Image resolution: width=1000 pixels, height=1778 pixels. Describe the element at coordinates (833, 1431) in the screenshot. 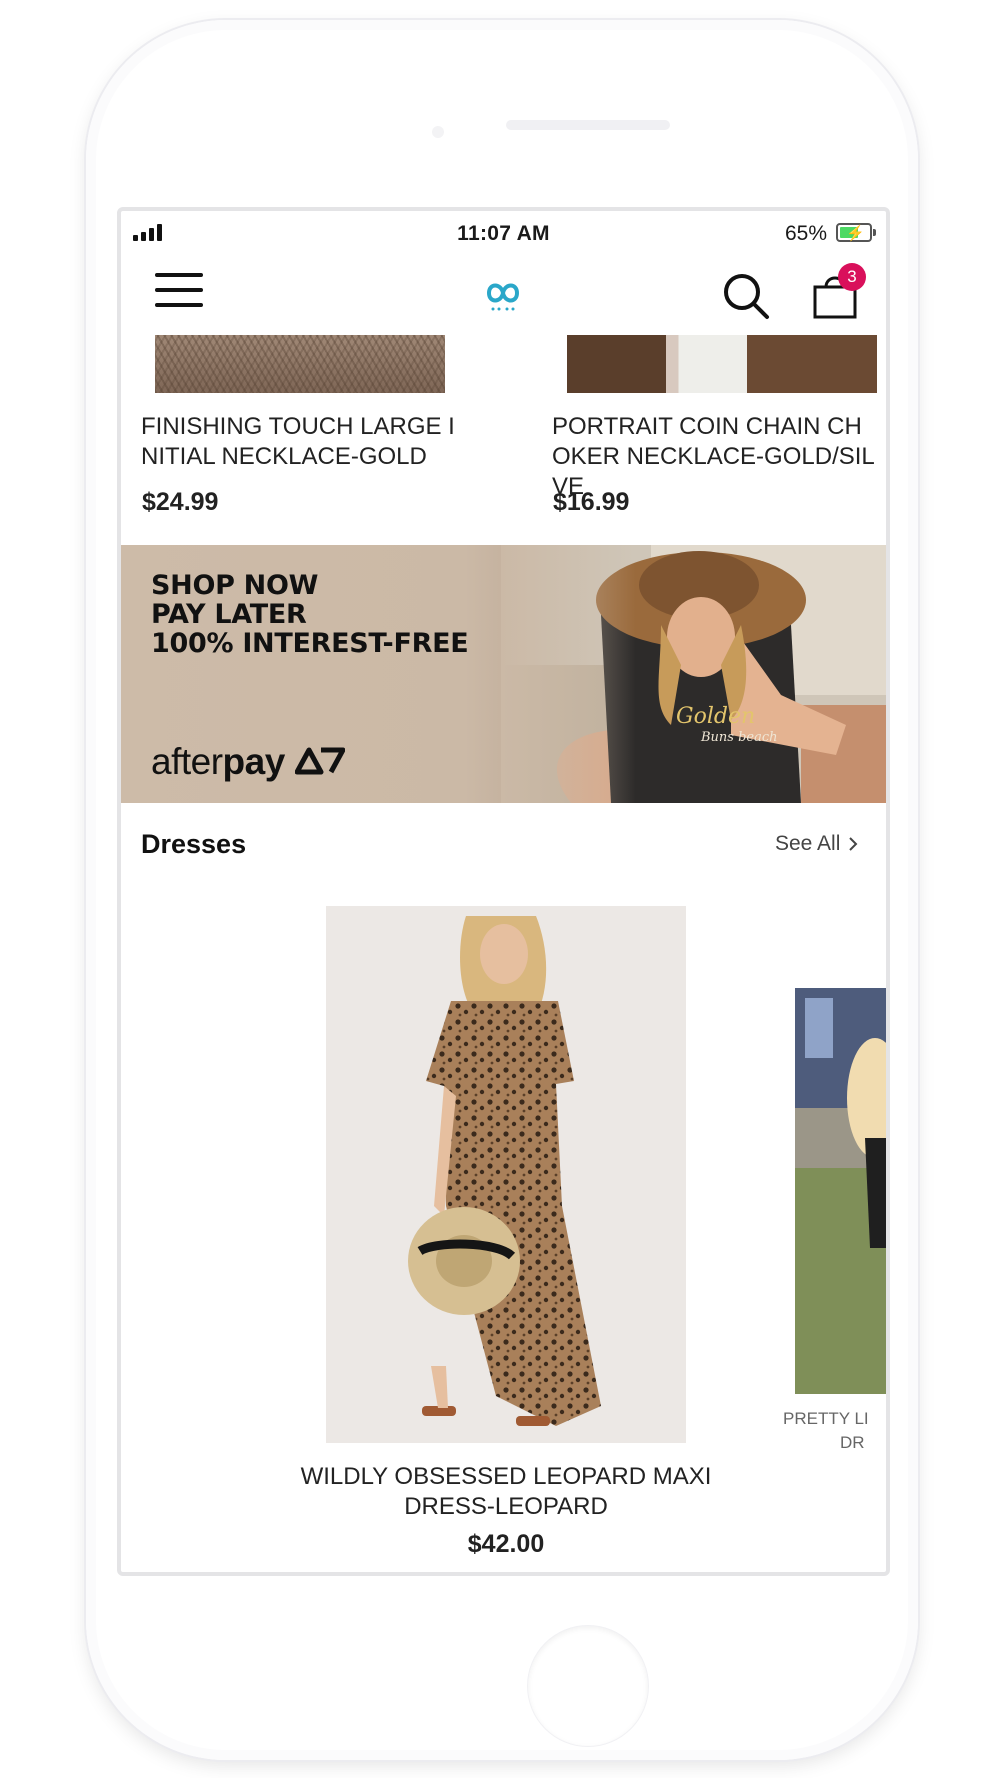

I see `product-title-peek: PRETTY LI DR` at that location.